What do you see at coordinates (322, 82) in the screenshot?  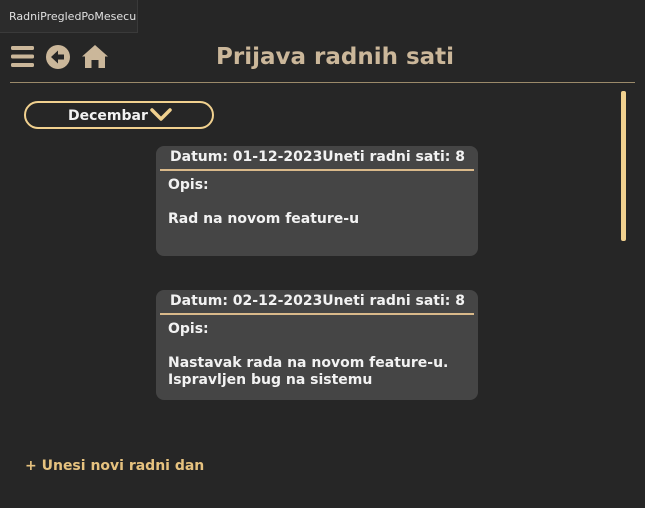 I see `header-divider` at bounding box center [322, 82].